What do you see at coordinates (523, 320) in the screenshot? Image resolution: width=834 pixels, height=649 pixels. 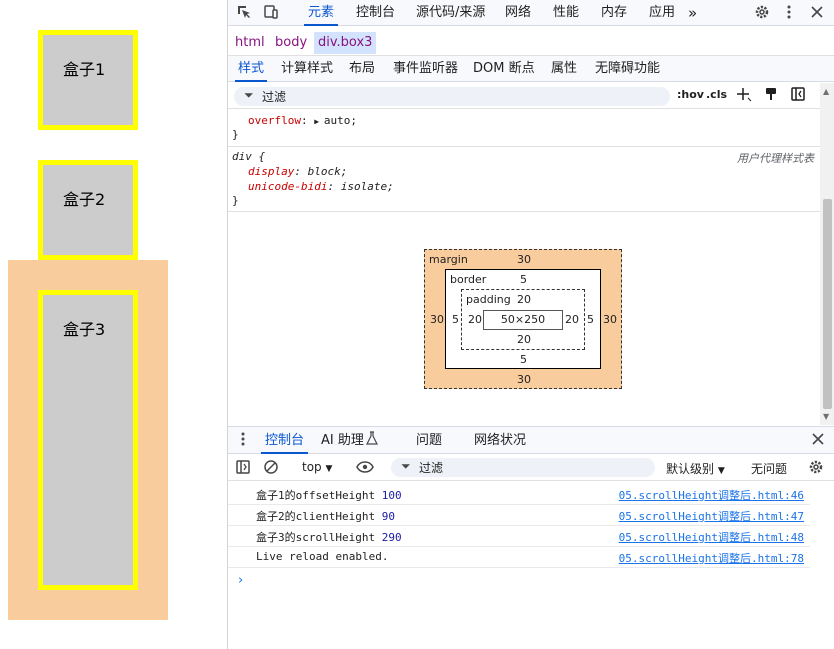 I see `box-model-content: 50×250` at bounding box center [523, 320].